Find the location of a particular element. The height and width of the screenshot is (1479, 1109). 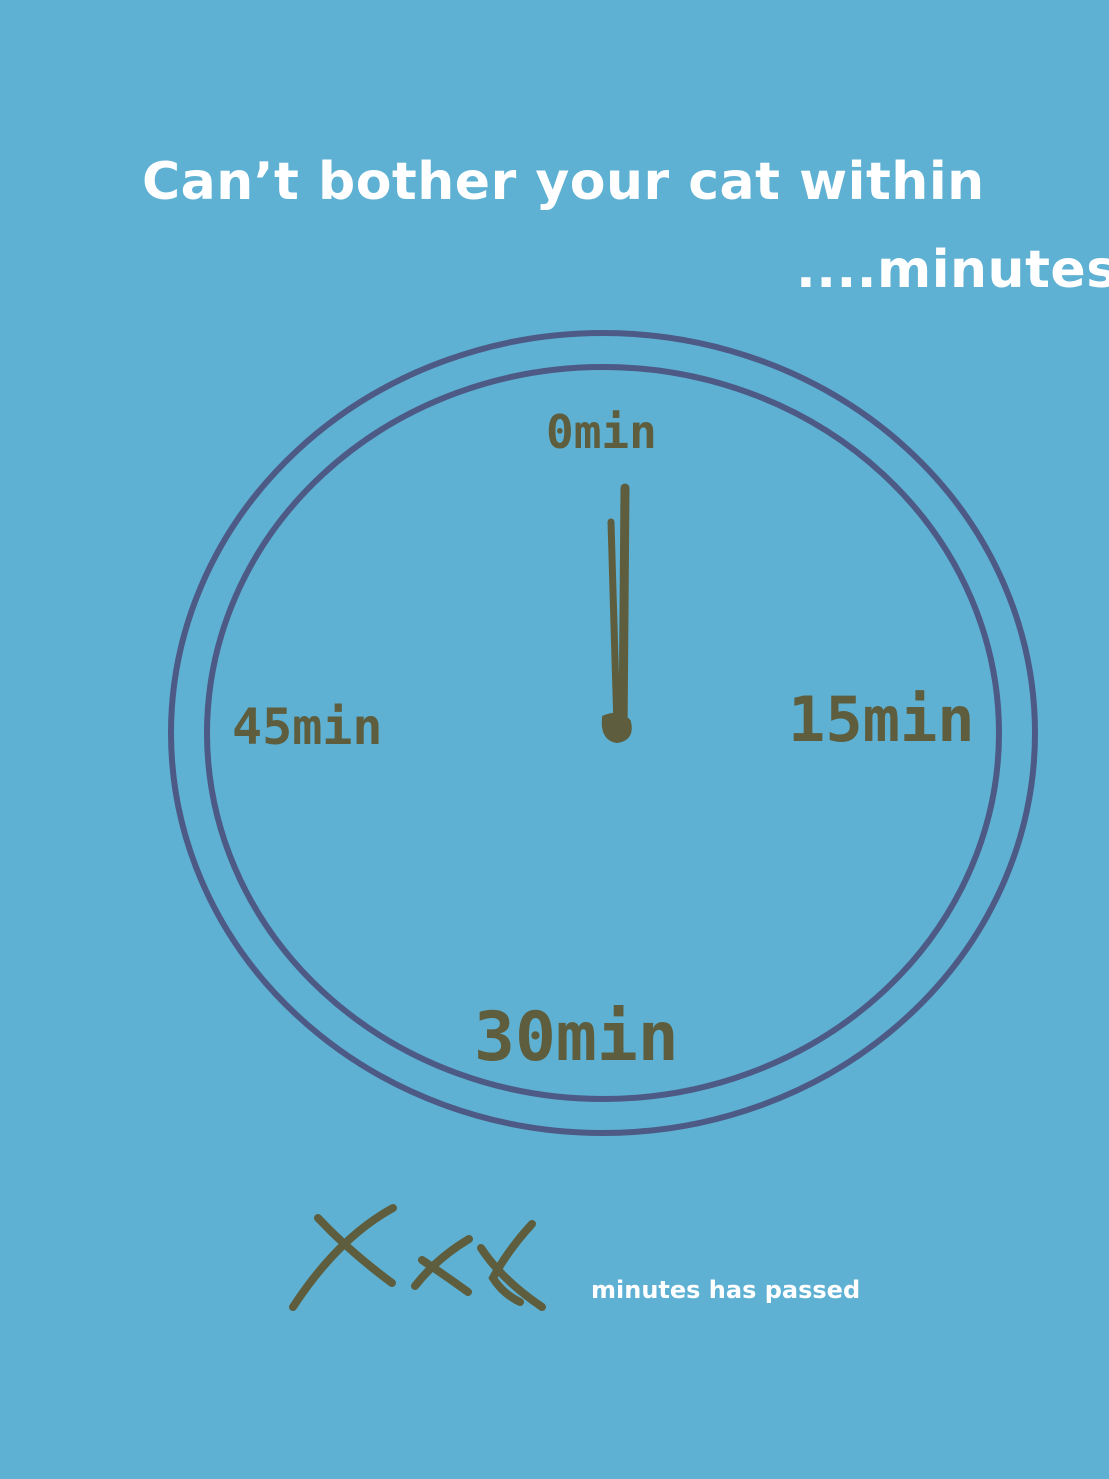

tally-mark-1-cross is located at coordinates (343, 1257).